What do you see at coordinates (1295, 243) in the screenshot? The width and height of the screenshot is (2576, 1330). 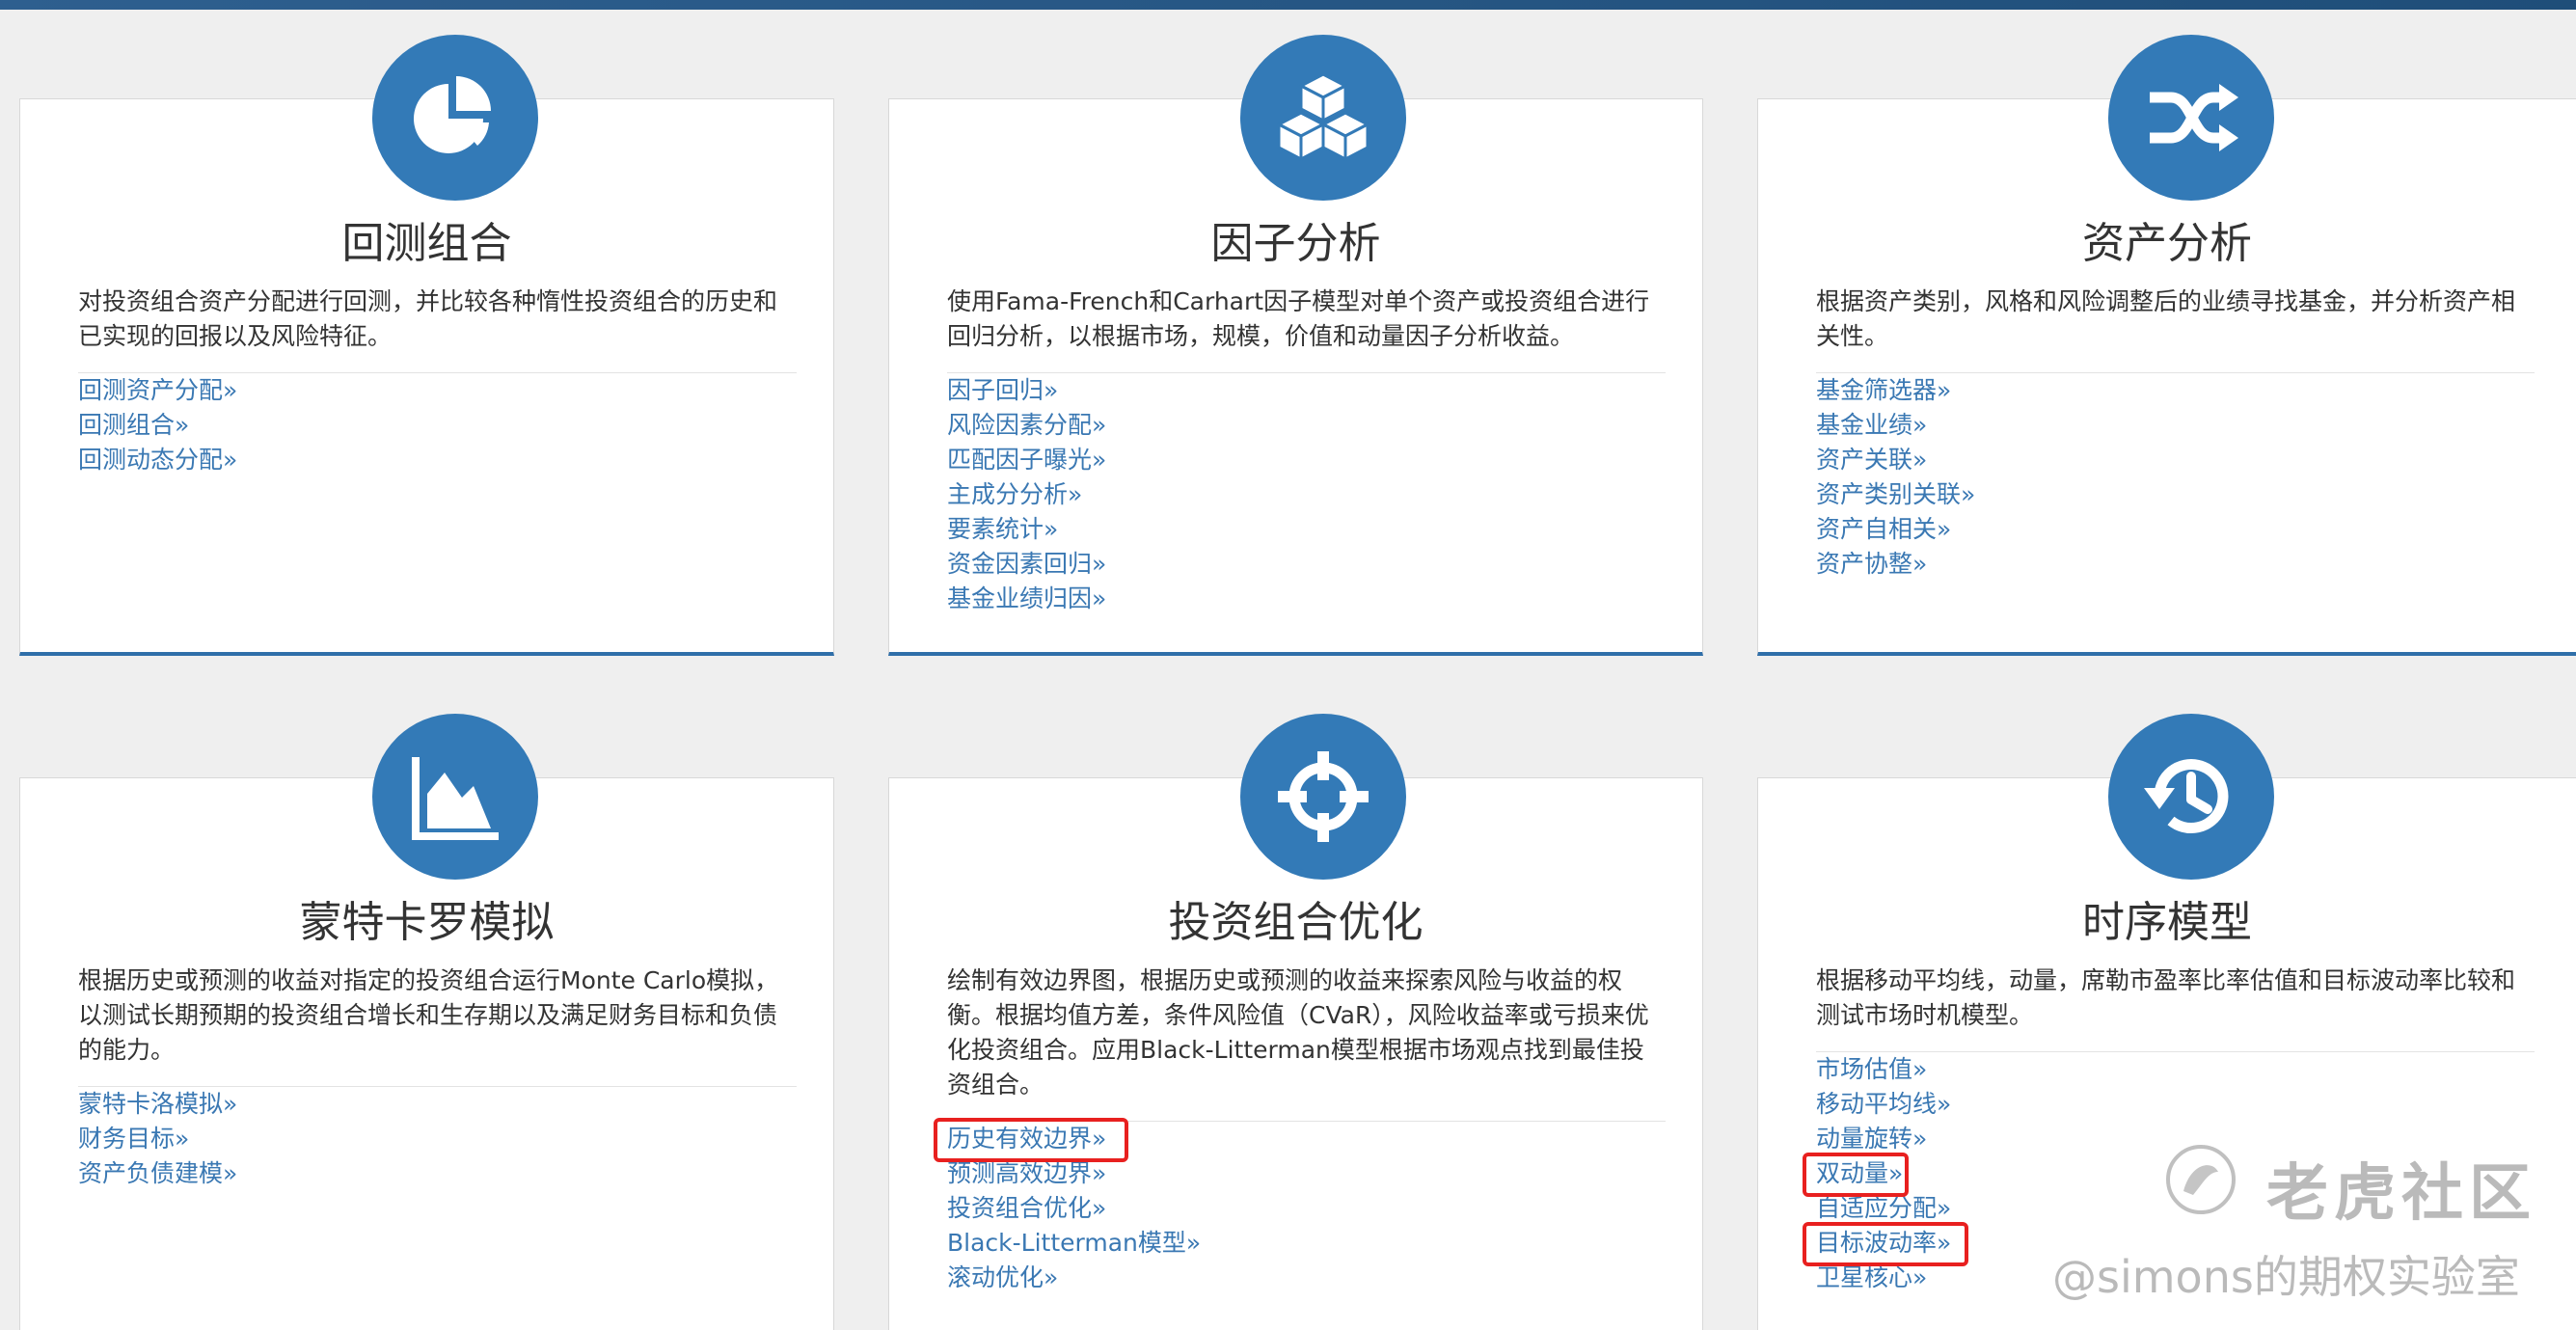 I see `card-title: 因子分析` at bounding box center [1295, 243].